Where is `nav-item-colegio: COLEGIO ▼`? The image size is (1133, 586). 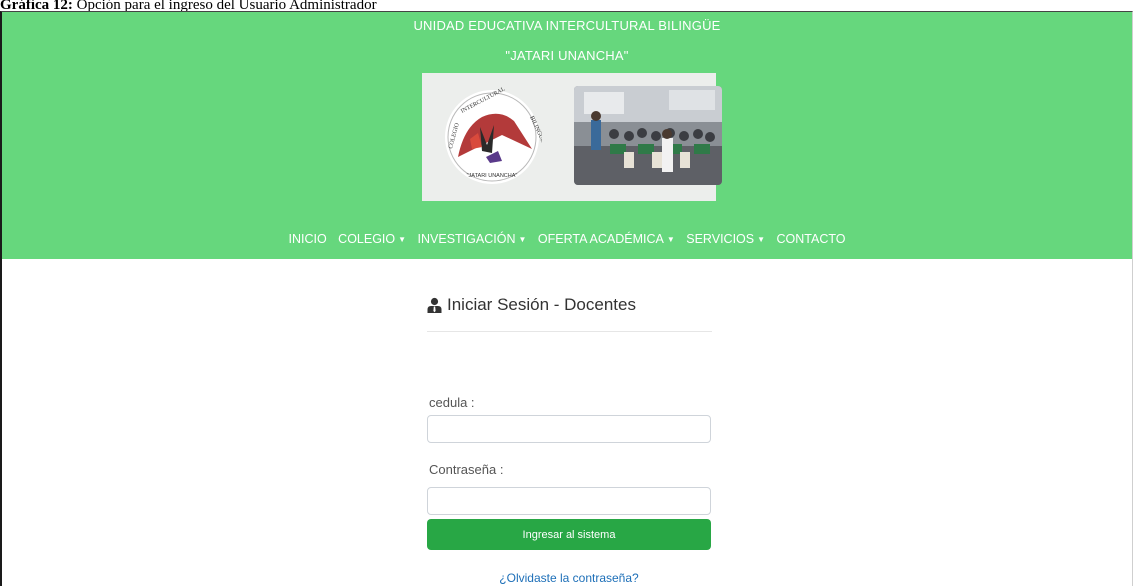
nav-item-colegio: COLEGIO ▼ is located at coordinates (372, 239).